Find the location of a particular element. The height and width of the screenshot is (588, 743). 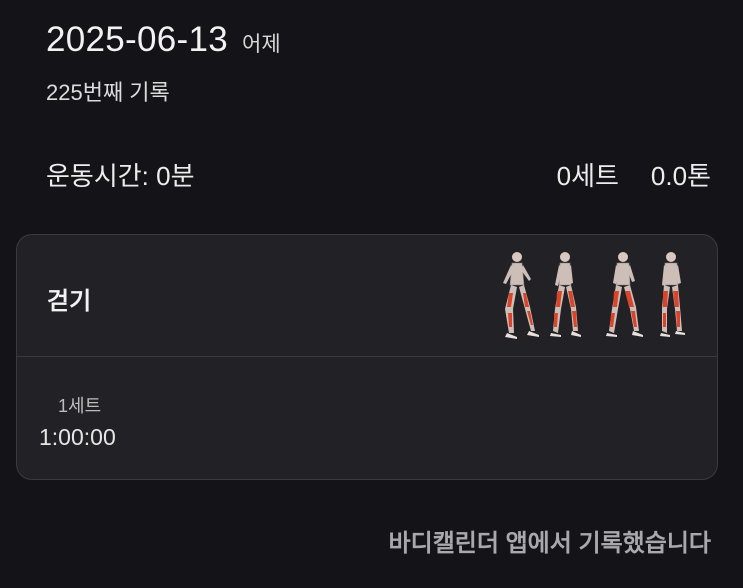

exercise-name: 걷기 is located at coordinates (69, 301).